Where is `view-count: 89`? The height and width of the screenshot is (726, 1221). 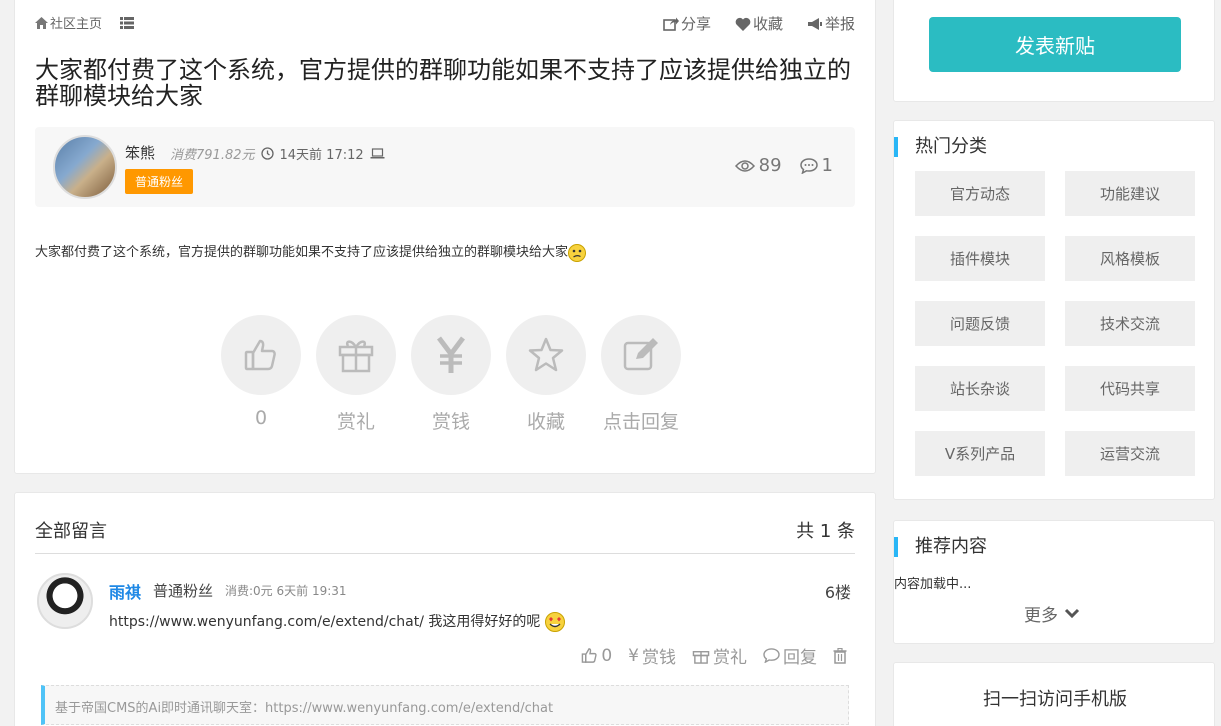
view-count: 89 is located at coordinates (758, 165).